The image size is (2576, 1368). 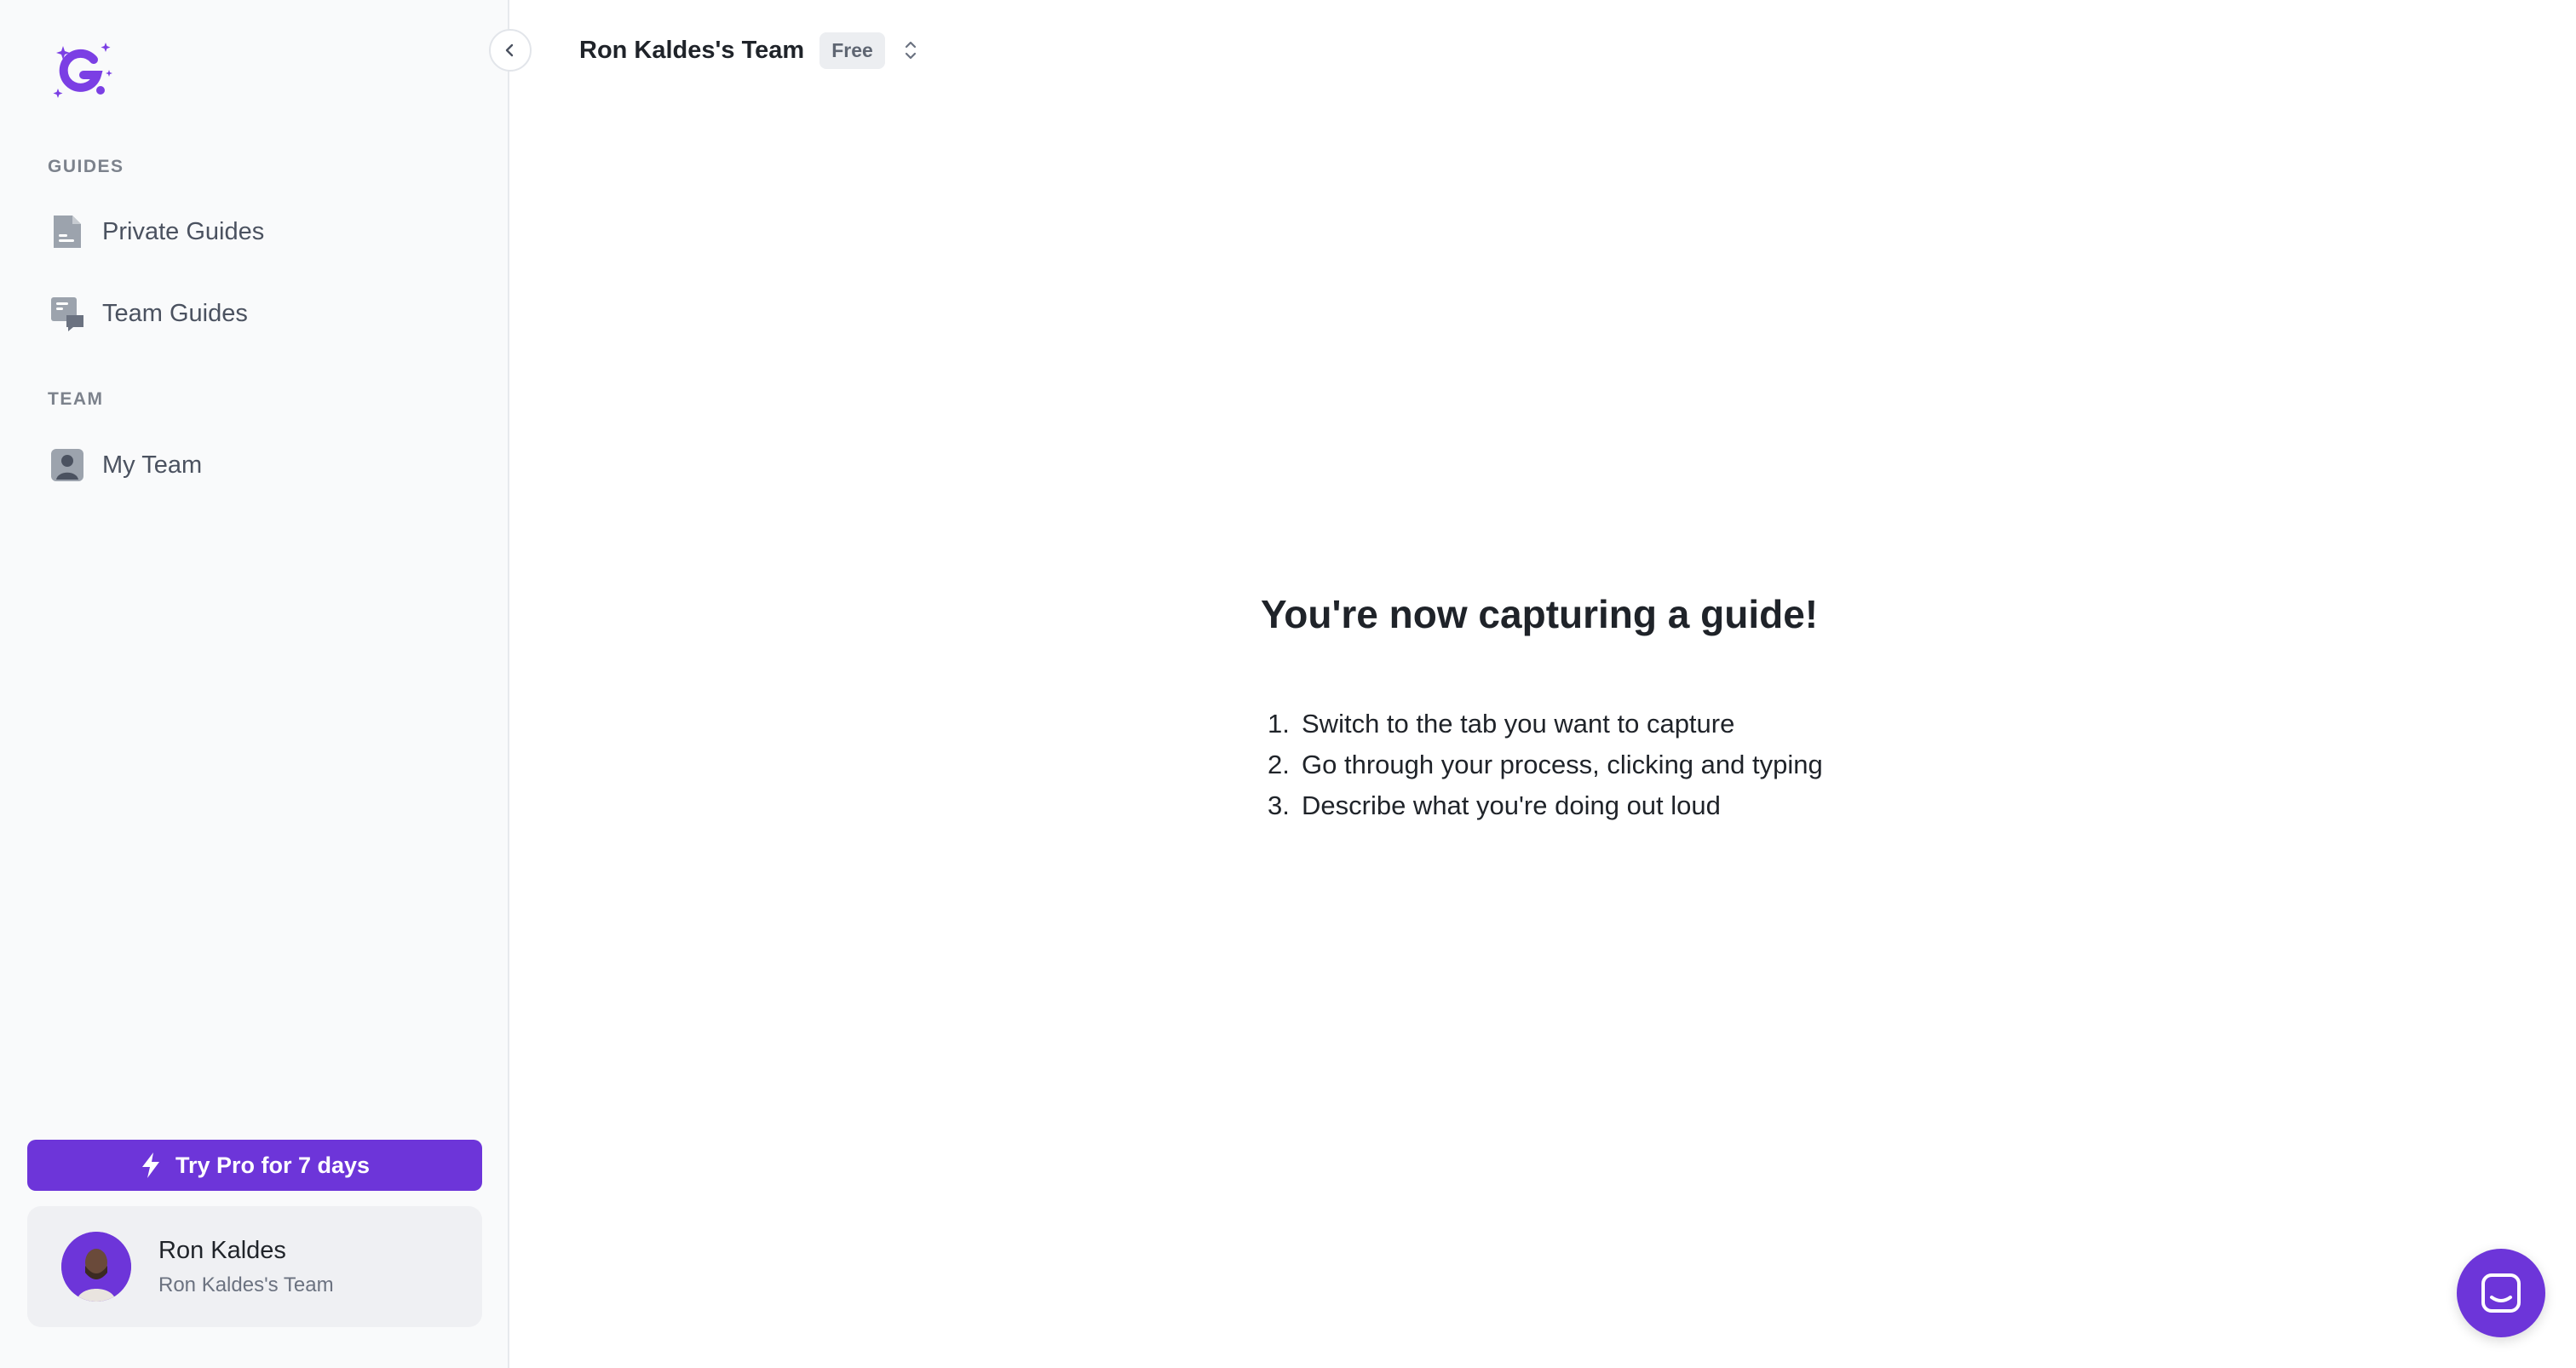 What do you see at coordinates (222, 1250) in the screenshot?
I see `user-name: Ron Kaldes` at bounding box center [222, 1250].